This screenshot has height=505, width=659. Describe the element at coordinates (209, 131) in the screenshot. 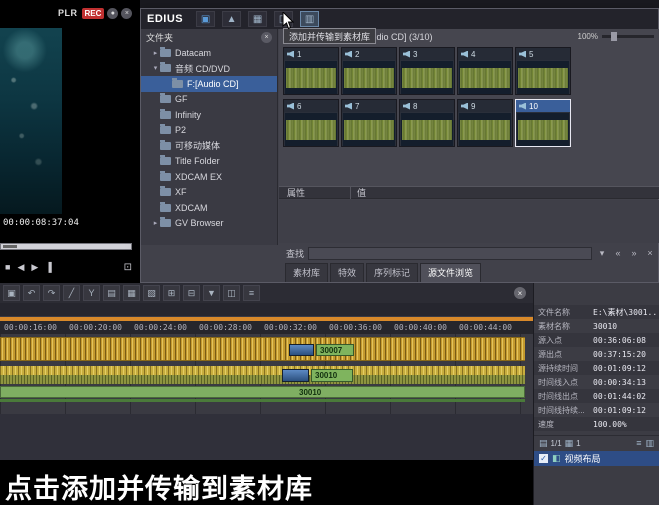

I see `tree-item-p2: P2` at that location.